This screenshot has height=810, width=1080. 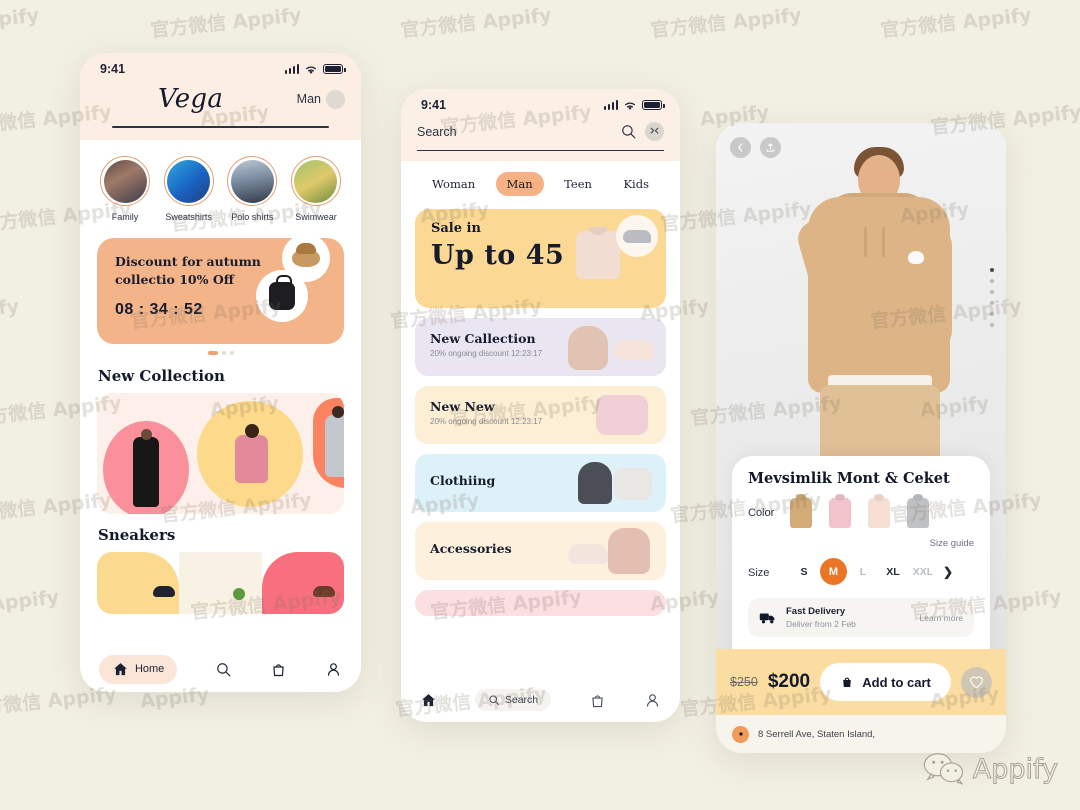 I want to click on category-label: Polo shirts, so click(x=252, y=217).